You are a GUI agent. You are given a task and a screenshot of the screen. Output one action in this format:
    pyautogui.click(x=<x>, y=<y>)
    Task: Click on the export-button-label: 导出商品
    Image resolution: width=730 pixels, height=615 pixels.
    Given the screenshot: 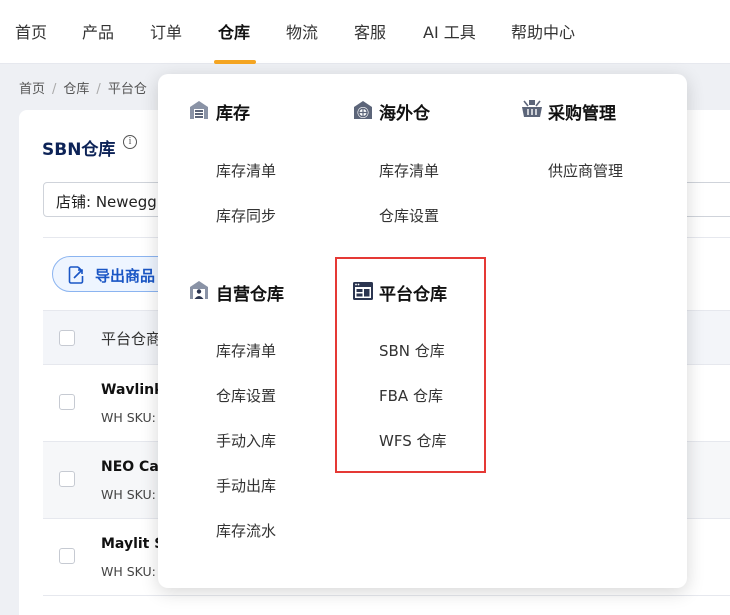 What is the action you would take?
    pyautogui.click(x=125, y=276)
    